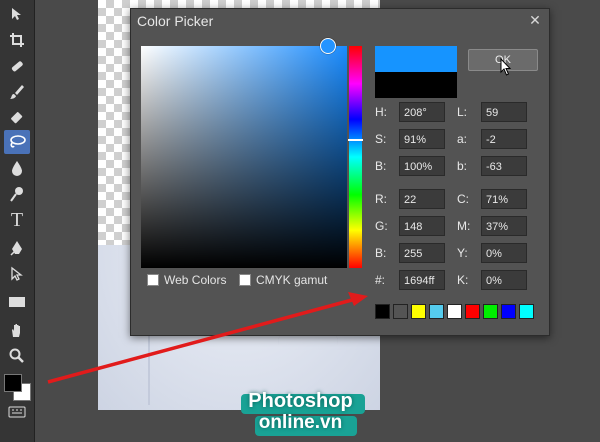  I want to click on yellow-input: 0%, so click(504, 253).